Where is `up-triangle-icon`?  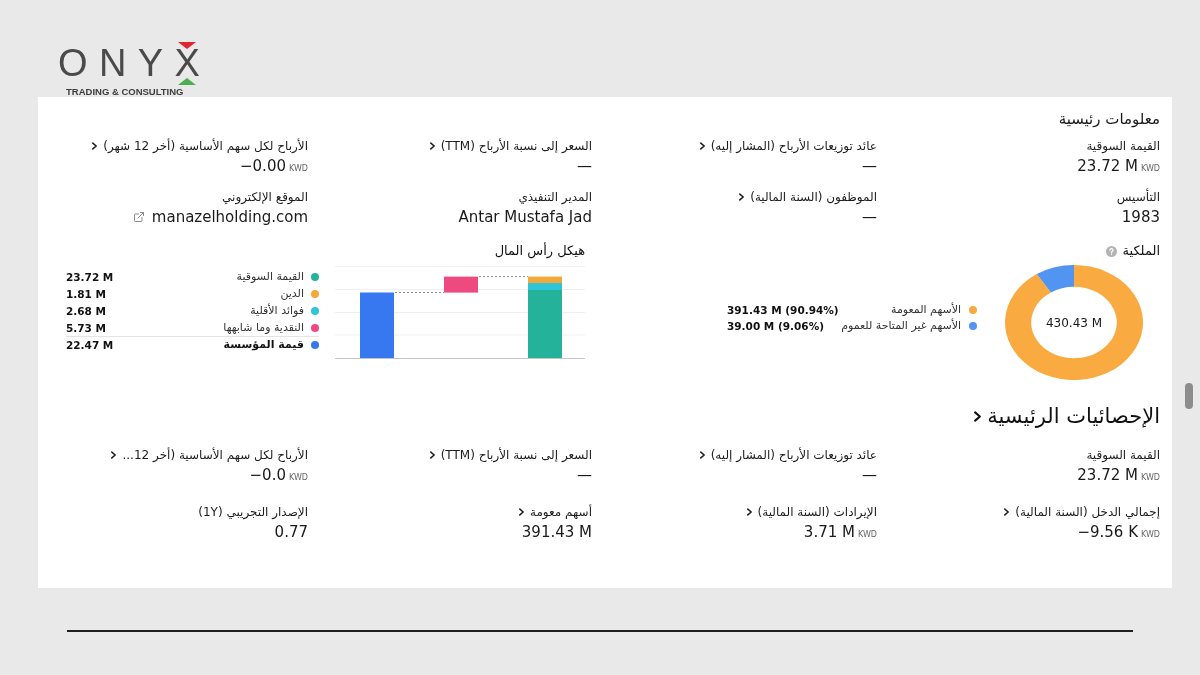
up-triangle-icon is located at coordinates (187, 81).